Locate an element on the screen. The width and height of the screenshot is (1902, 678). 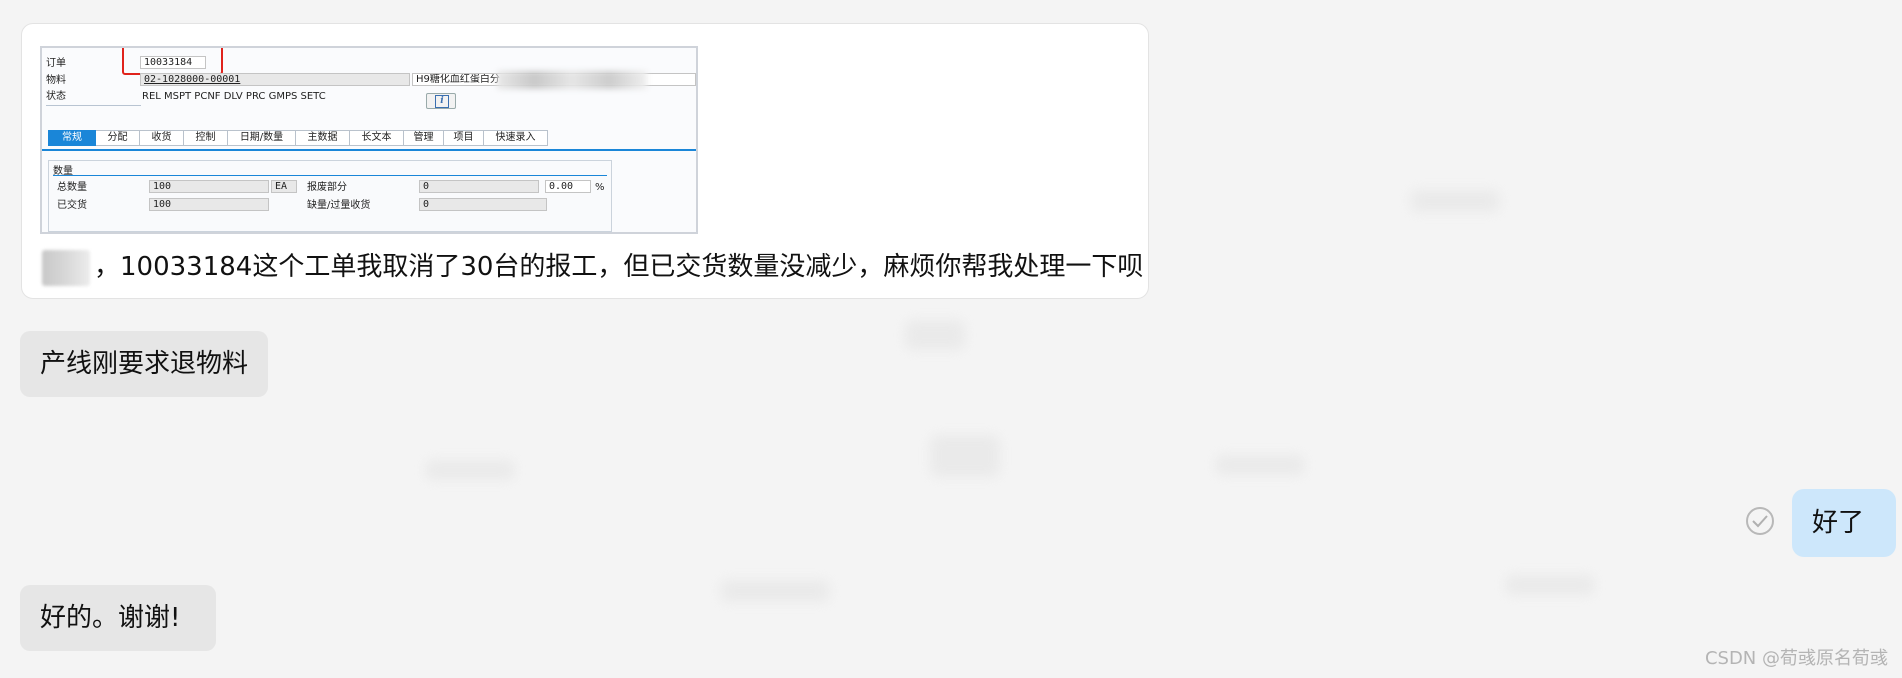
info-icon: i is located at coordinates (442, 101).